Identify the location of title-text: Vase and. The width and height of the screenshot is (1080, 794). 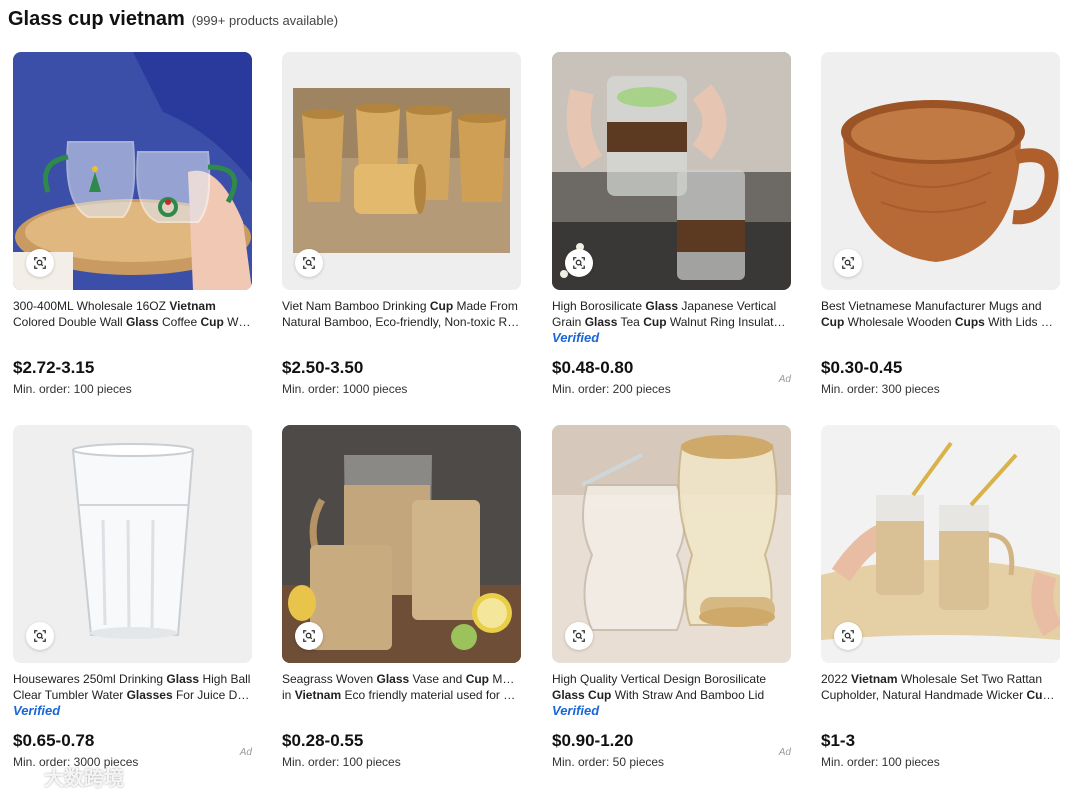
(437, 679).